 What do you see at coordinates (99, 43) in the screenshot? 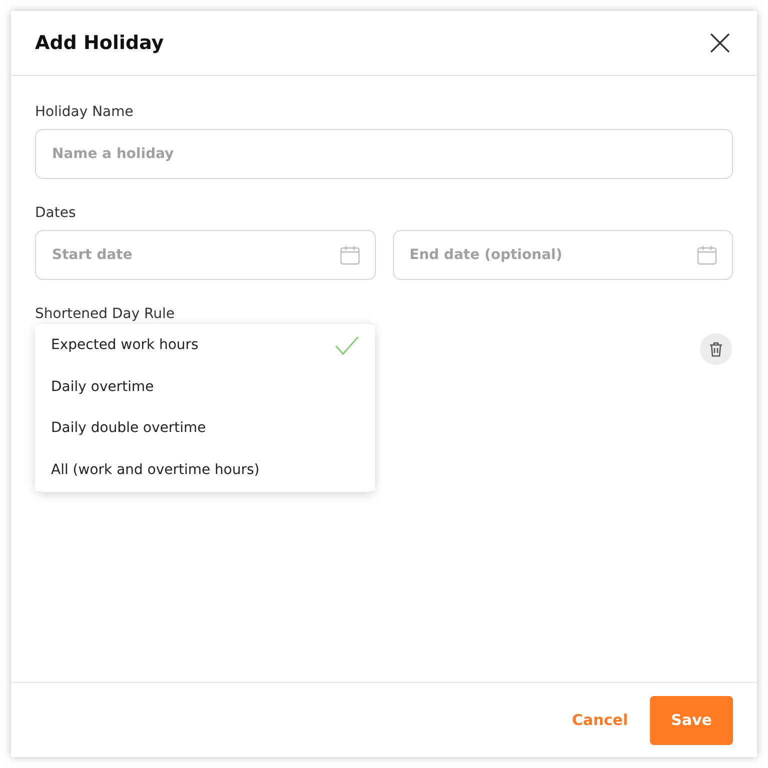
I see `dialog-title: Add Holiday` at bounding box center [99, 43].